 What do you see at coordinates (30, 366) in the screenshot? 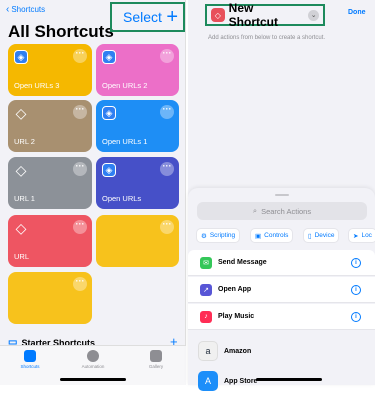
I see `tab-label: Shortcuts` at bounding box center [30, 366].